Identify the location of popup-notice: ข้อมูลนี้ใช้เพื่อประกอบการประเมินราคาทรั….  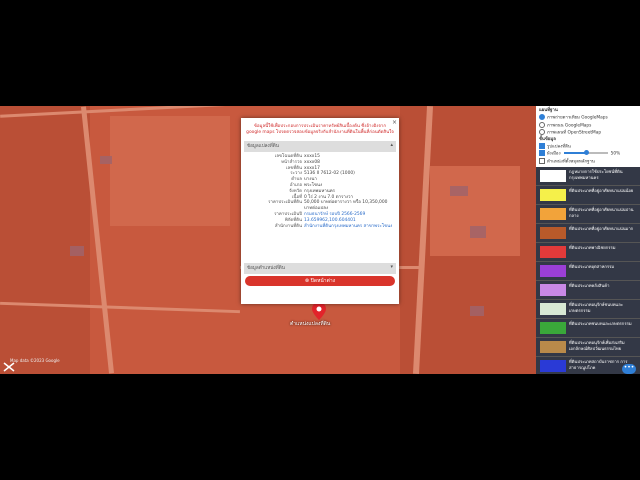
(320, 129).